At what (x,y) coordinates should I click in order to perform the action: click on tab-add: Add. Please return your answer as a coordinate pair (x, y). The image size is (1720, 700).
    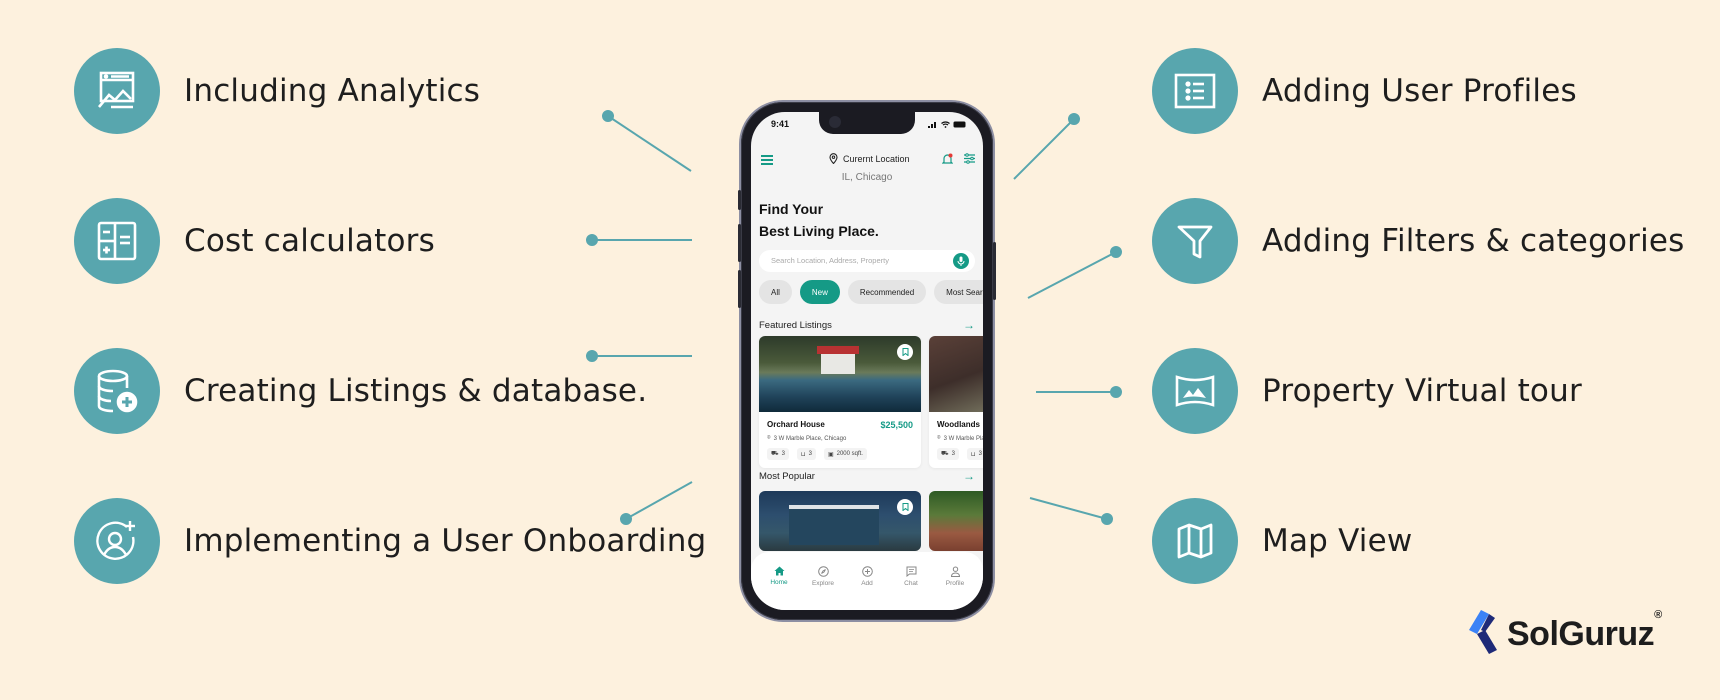
    Looking at the image, I should click on (867, 588).